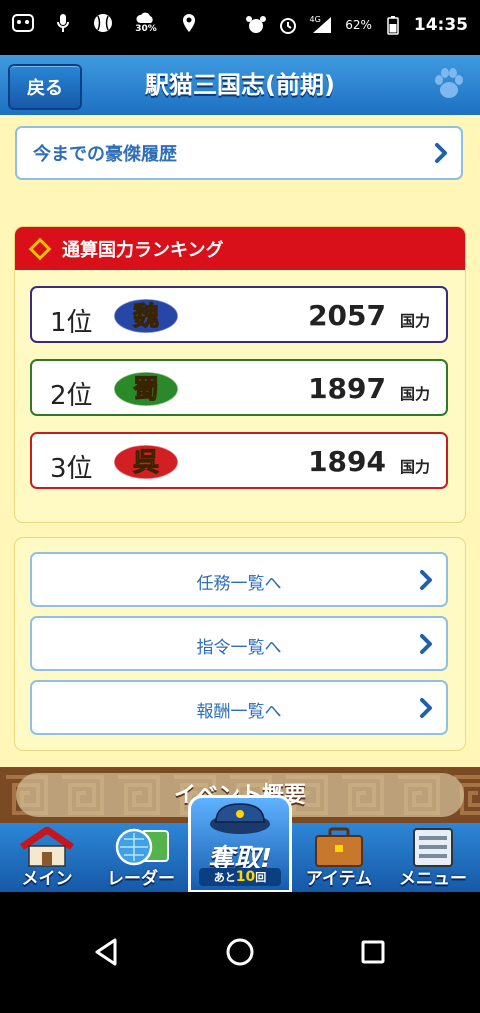 The width and height of the screenshot is (480, 1013). What do you see at coordinates (358, 25) in the screenshot?
I see `battery-percent: 62%` at bounding box center [358, 25].